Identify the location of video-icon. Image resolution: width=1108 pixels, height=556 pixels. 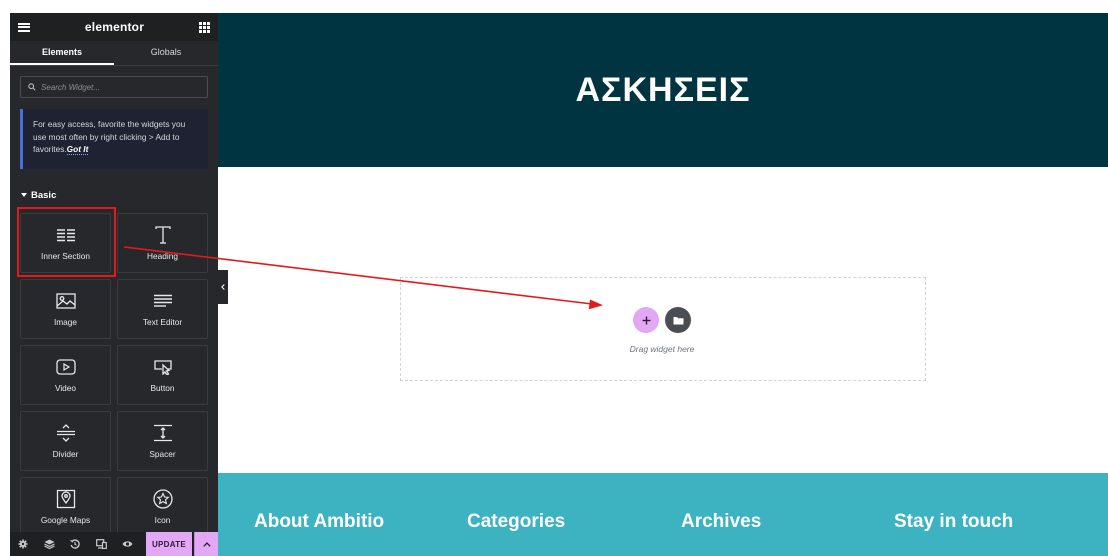
(65, 367).